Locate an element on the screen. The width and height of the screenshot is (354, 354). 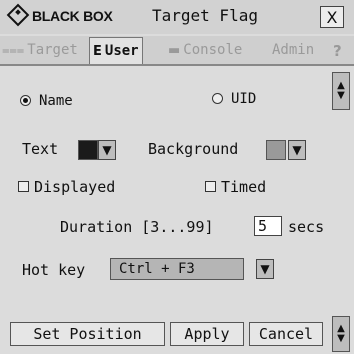
duration-label: Duration [3...99] is located at coordinates (137, 227).